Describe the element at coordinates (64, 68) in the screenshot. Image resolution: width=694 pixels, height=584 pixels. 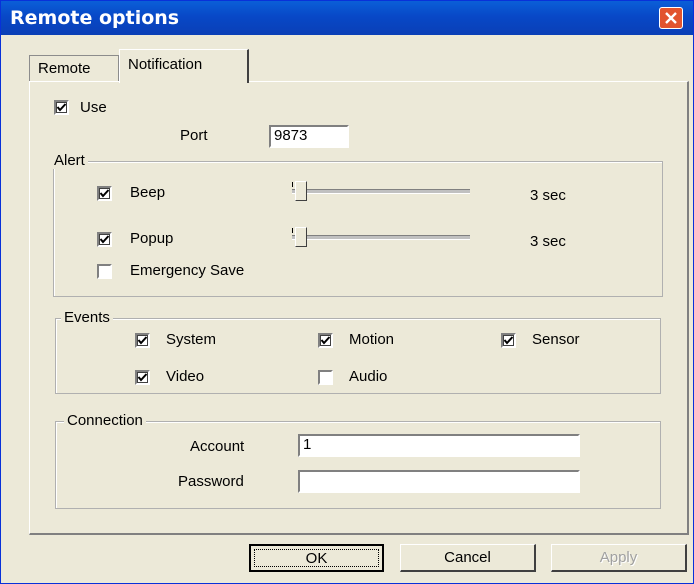
I see `tab-remote-label: Remote` at that location.